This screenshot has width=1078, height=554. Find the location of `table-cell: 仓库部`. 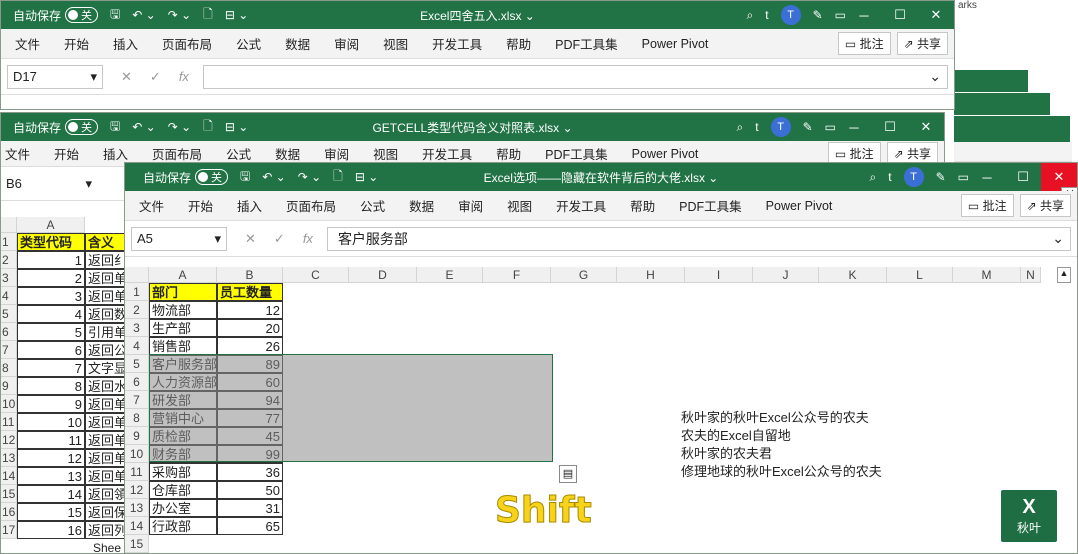

table-cell: 仓库部 is located at coordinates (183, 490).